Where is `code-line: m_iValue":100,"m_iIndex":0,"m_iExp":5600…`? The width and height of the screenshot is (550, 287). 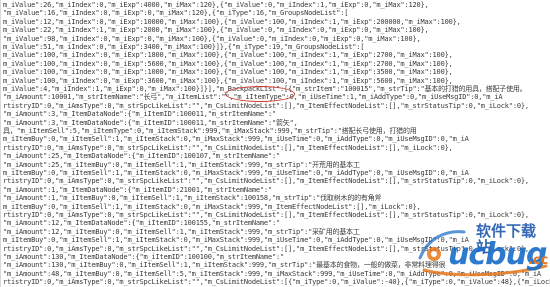 code-line: m_iValue":100,"m_iIndex":0,"m_iExp":5600… is located at coordinates (228, 63).